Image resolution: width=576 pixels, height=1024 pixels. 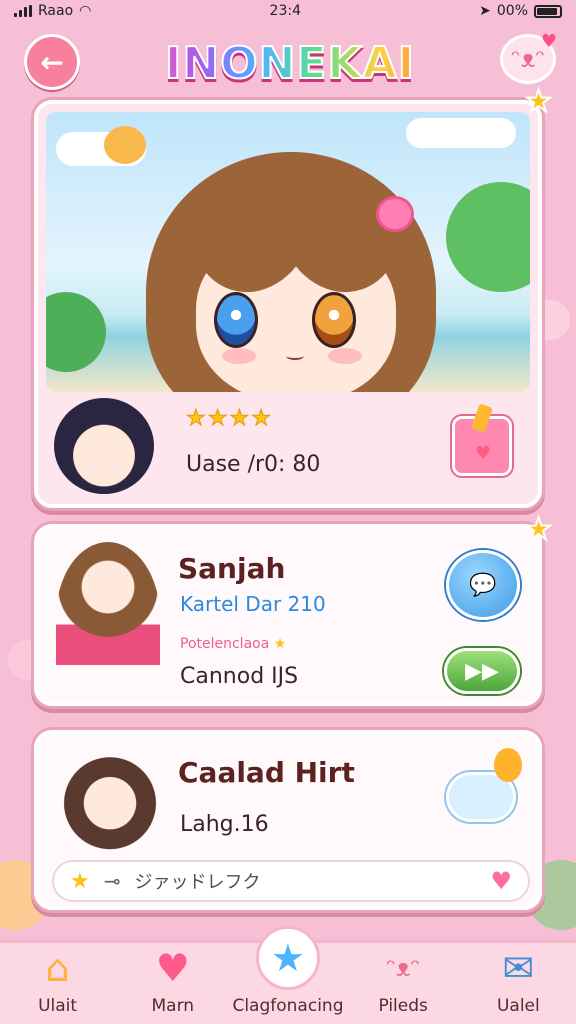 What do you see at coordinates (461, 133) in the screenshot?
I see `cloud` at bounding box center [461, 133].